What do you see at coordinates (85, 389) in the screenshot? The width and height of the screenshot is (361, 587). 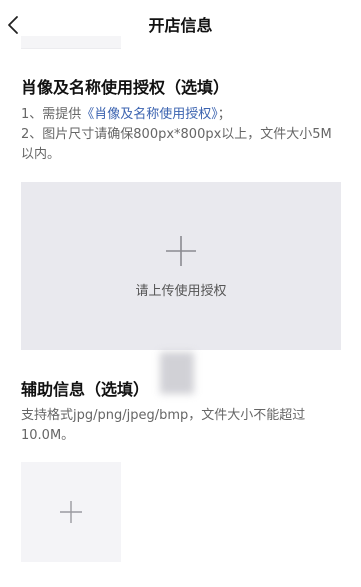 I see `aux-section-title: 辅助信息（选填）` at bounding box center [85, 389].